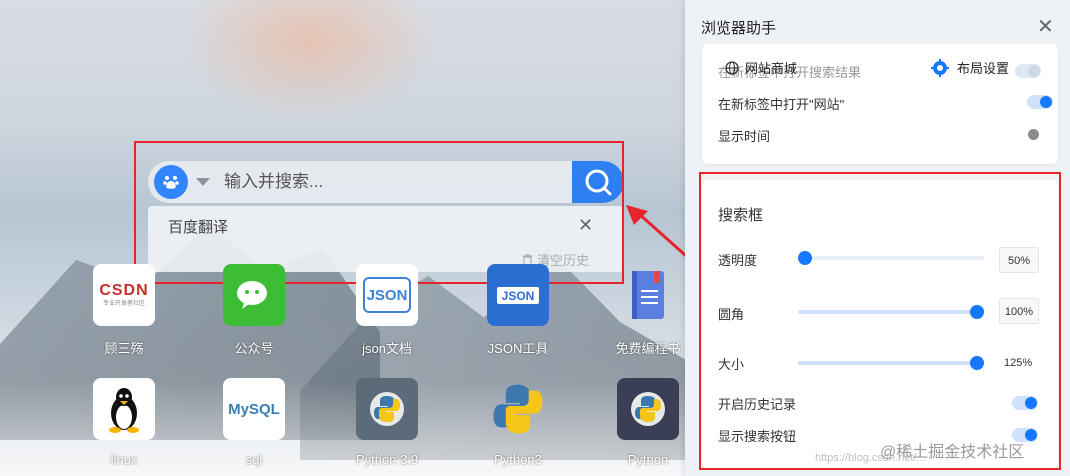 This screenshot has height=476, width=1070. What do you see at coordinates (1045, 26) in the screenshot?
I see `close-icon: ✕` at bounding box center [1045, 26].